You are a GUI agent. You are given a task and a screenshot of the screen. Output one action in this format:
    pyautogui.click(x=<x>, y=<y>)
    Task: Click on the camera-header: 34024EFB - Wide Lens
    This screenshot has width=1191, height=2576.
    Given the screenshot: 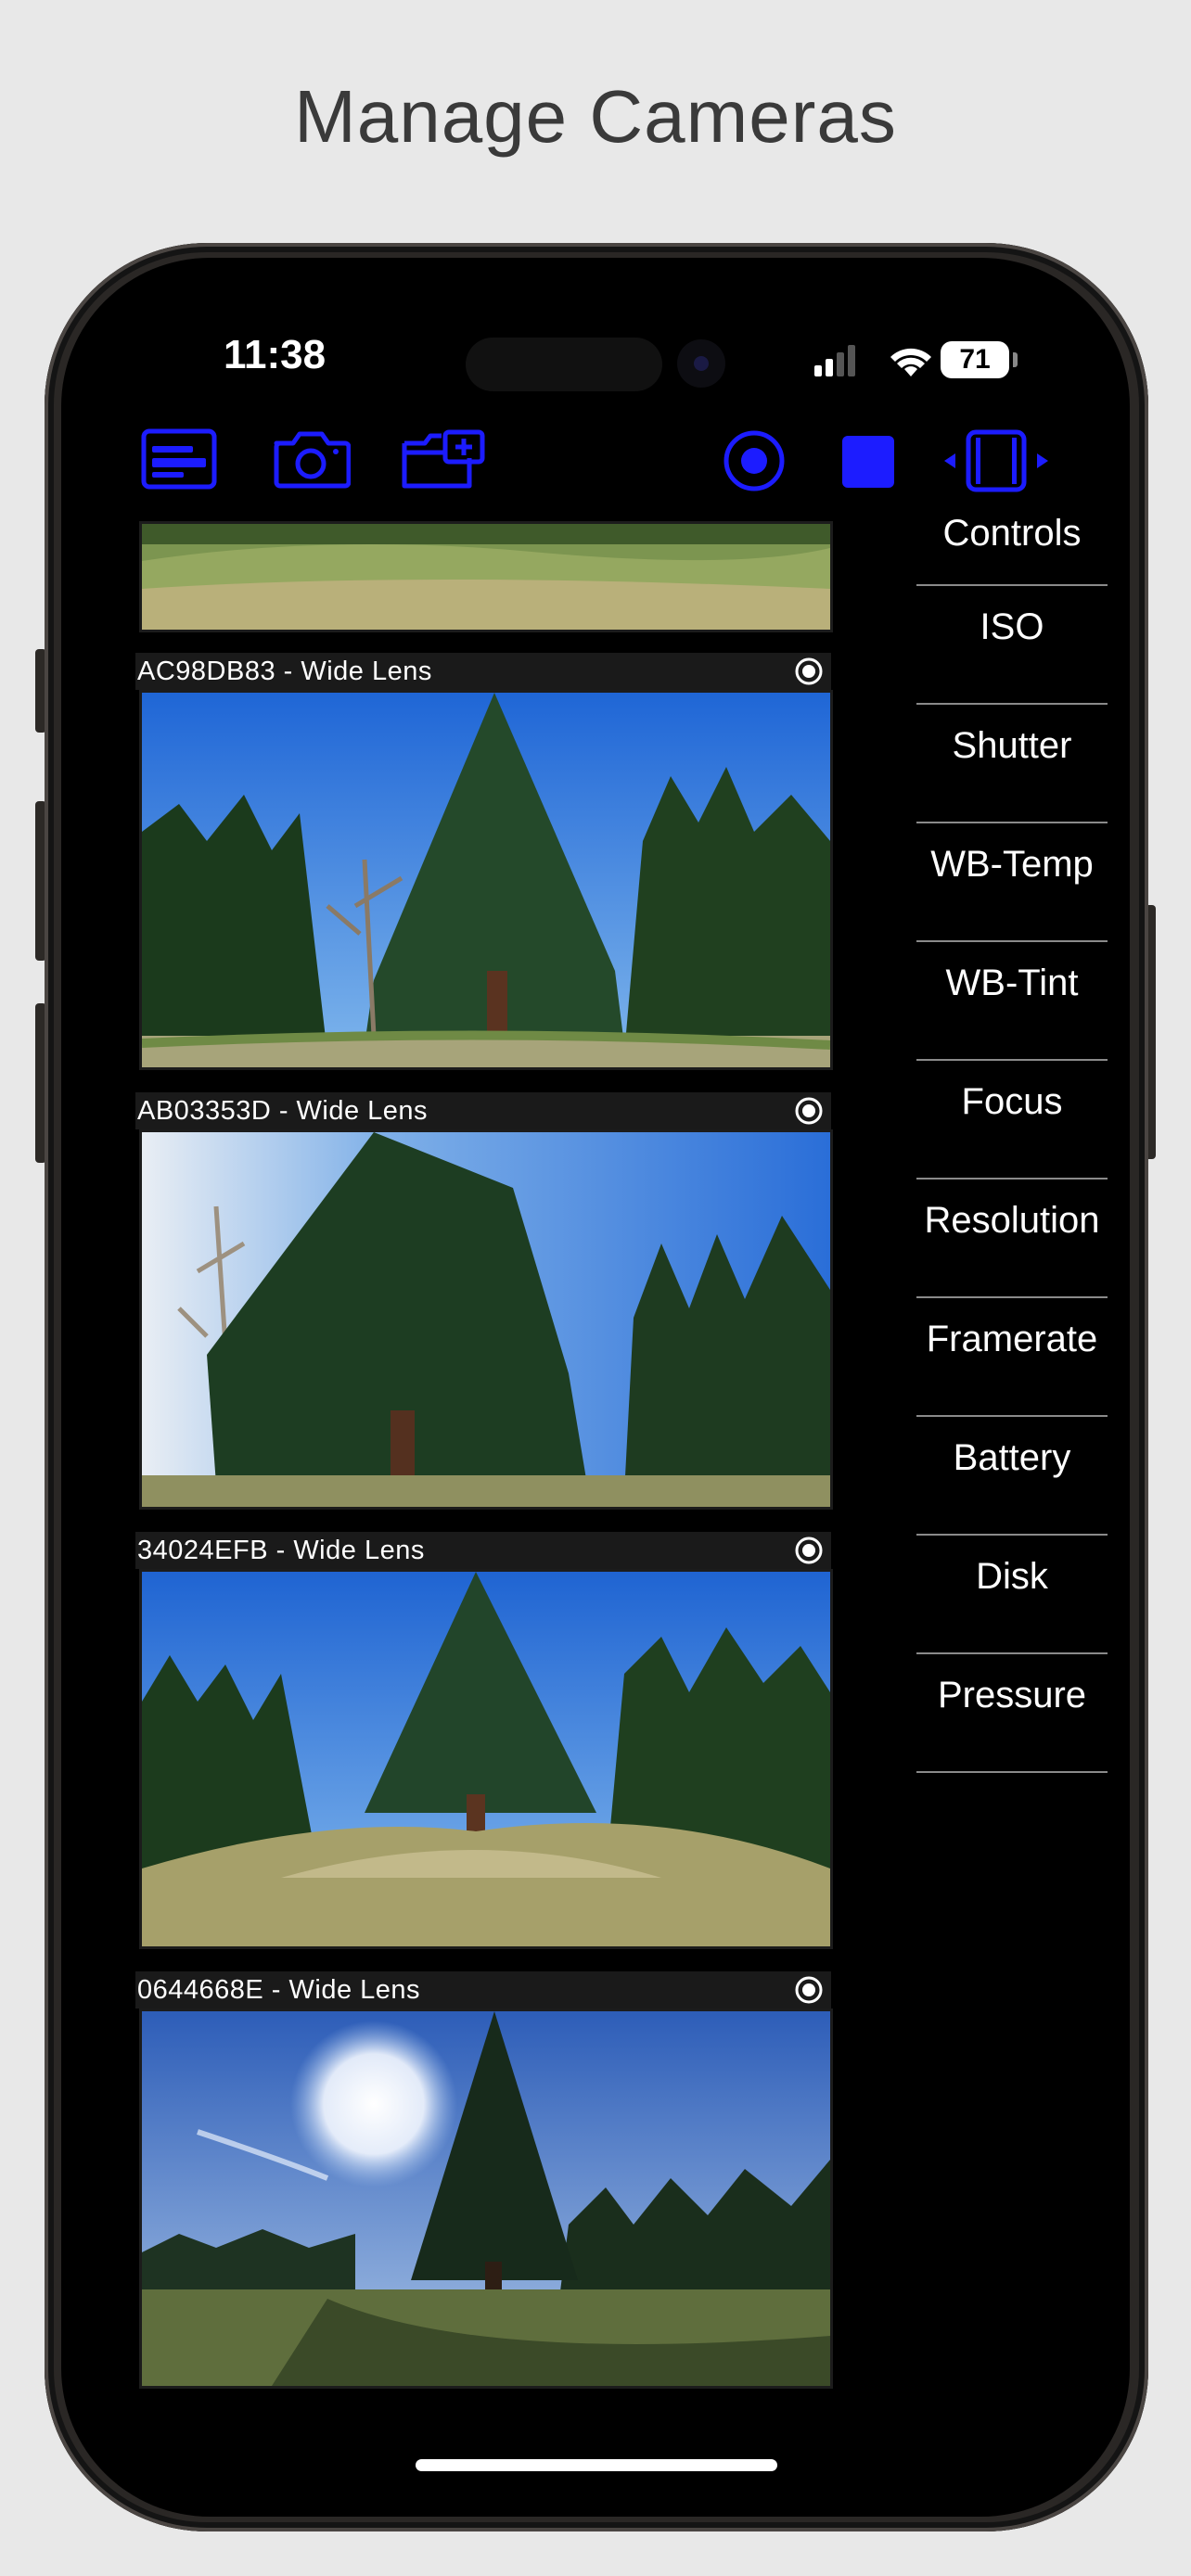 What is the action you would take?
    pyautogui.click(x=483, y=1551)
    